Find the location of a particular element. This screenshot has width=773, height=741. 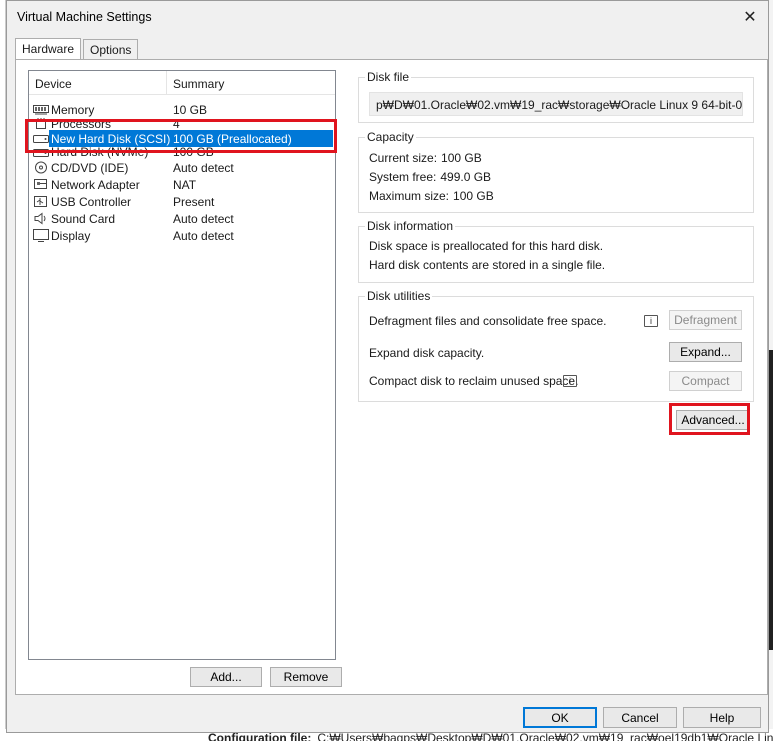

device-summary: 100 GB is located at coordinates (193, 153).